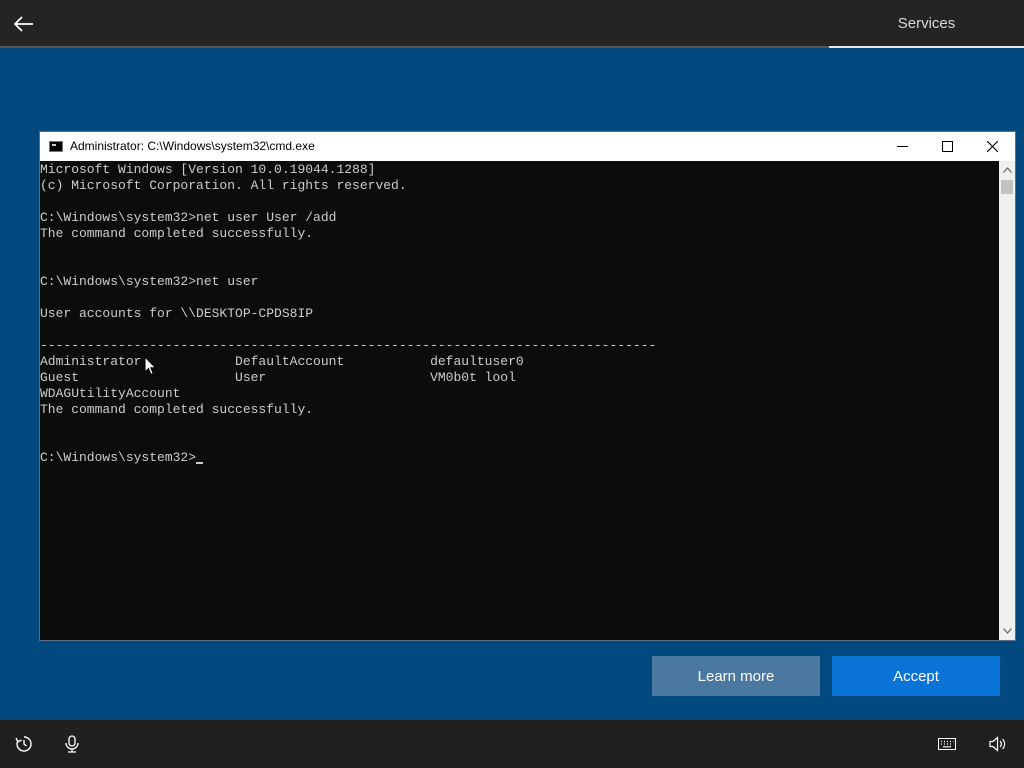  I want to click on keyboard-icon, so click(947, 744).